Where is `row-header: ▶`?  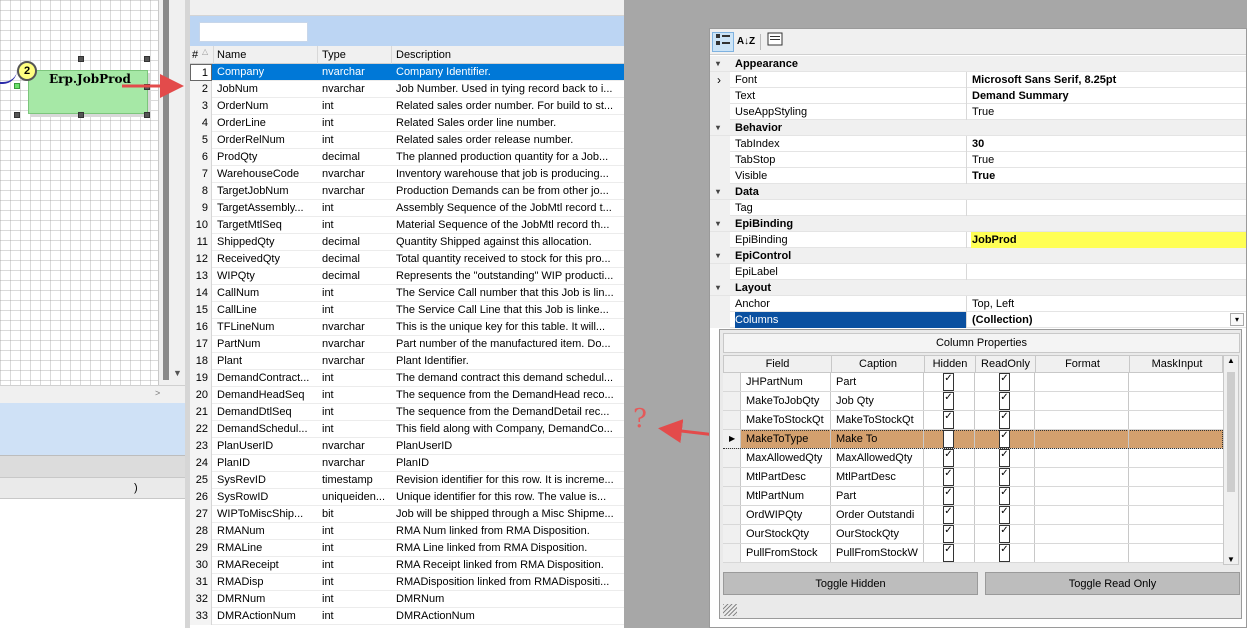
row-header: ▶ is located at coordinates (732, 439).